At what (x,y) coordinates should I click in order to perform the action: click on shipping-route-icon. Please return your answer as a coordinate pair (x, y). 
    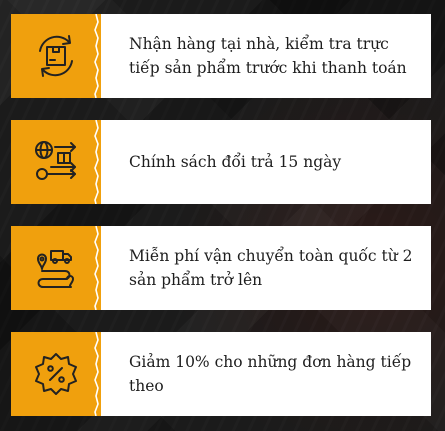
    Looking at the image, I should click on (55, 269).